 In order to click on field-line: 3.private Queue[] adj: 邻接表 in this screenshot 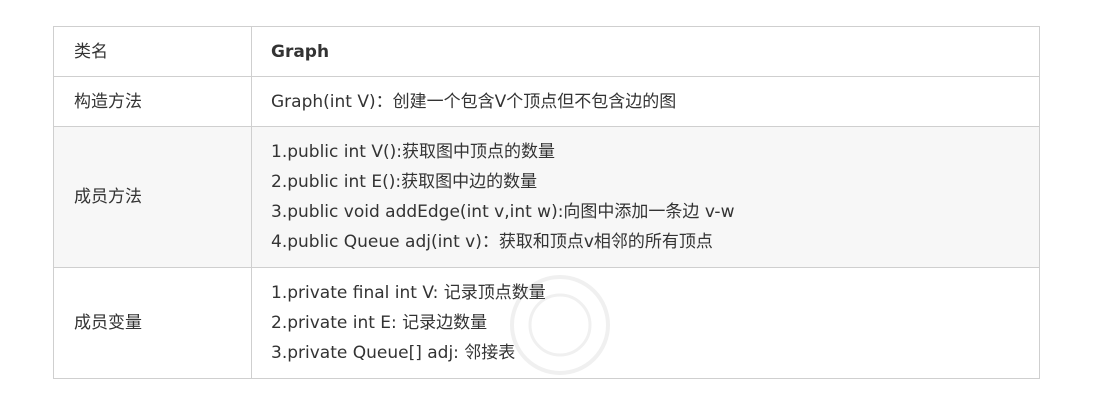, I will do `click(393, 353)`.